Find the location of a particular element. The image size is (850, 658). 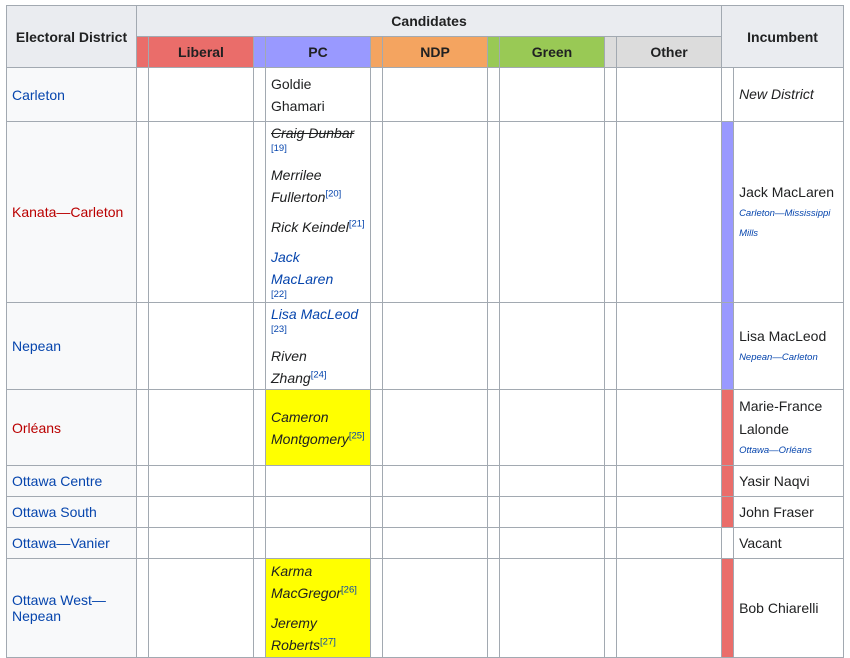

party-header-ndp: NDP is located at coordinates (435, 52).